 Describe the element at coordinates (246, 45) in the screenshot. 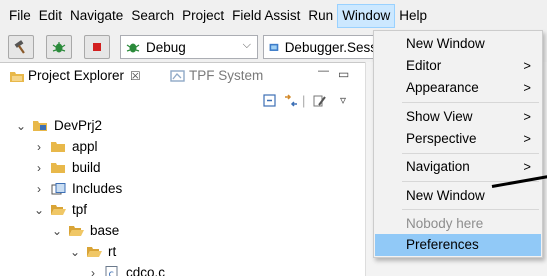

I see `chevron-down-icon: ⌵` at that location.